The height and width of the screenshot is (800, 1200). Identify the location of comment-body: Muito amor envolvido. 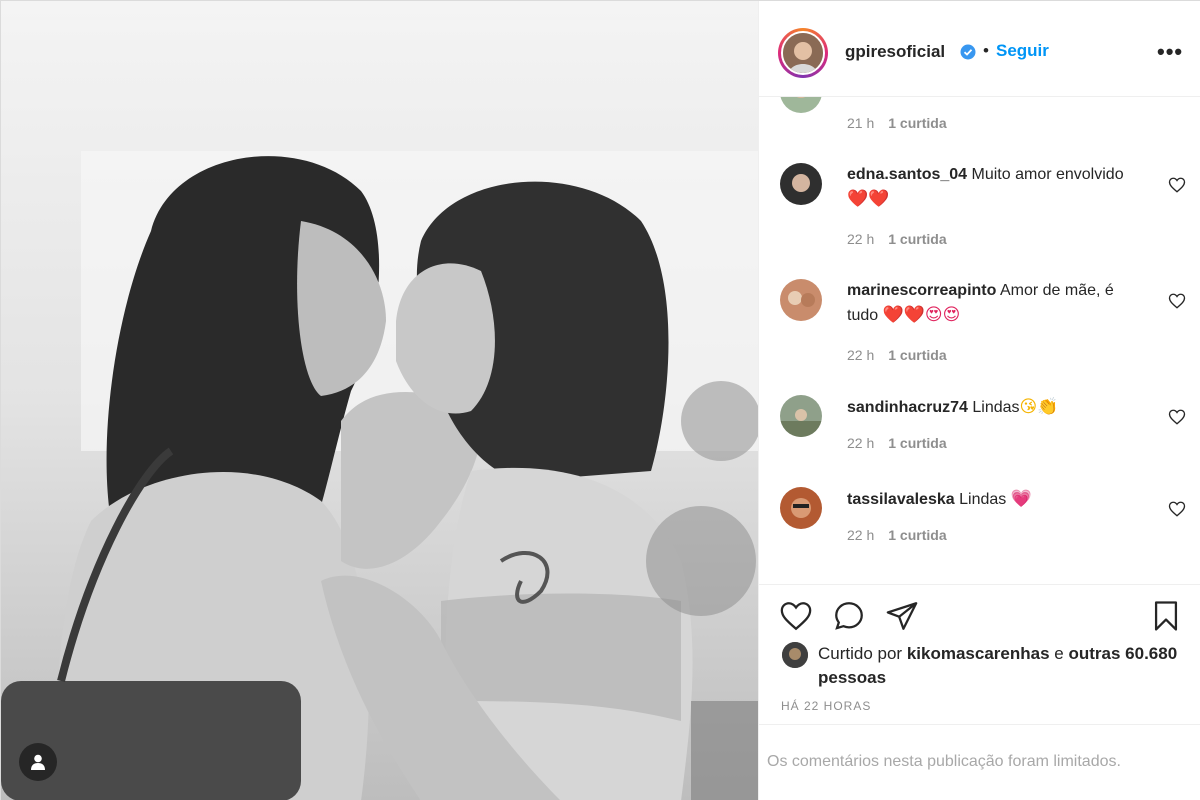
(1047, 174).